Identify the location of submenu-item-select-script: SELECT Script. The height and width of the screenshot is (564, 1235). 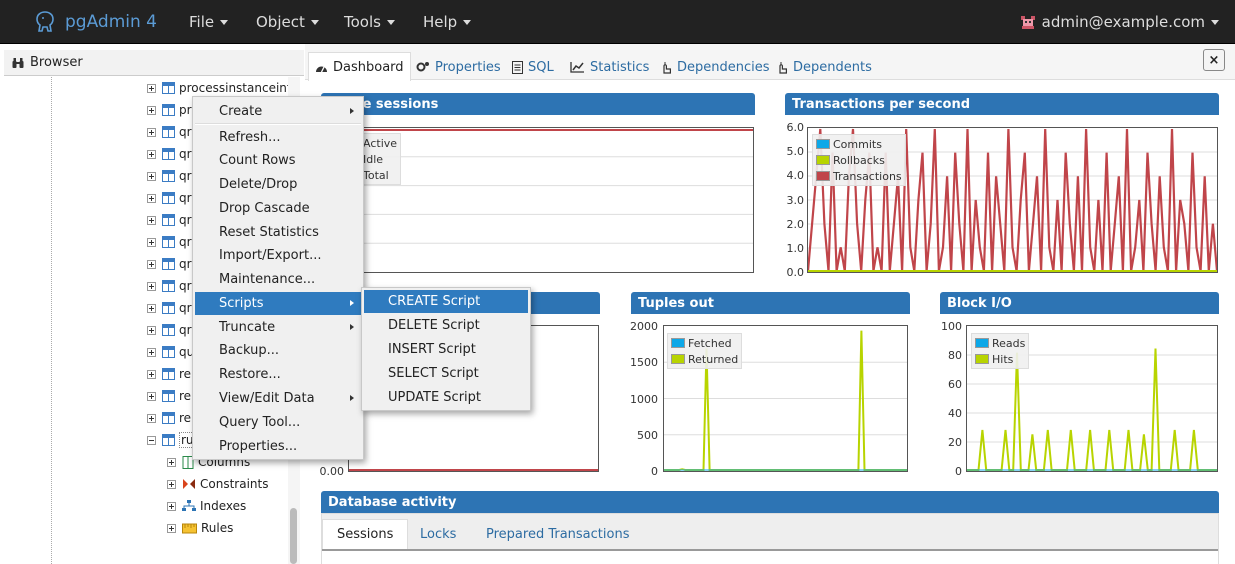
(446, 373).